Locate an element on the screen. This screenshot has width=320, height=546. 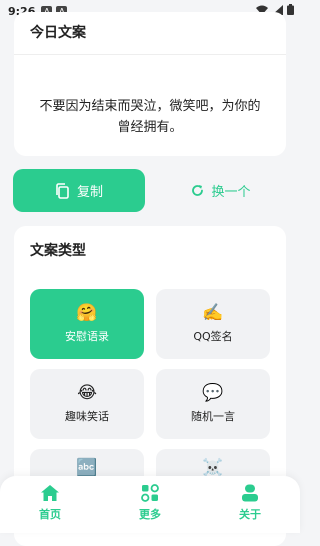
type-tile-random-quote: 💬 随机一言 is located at coordinates (213, 404).